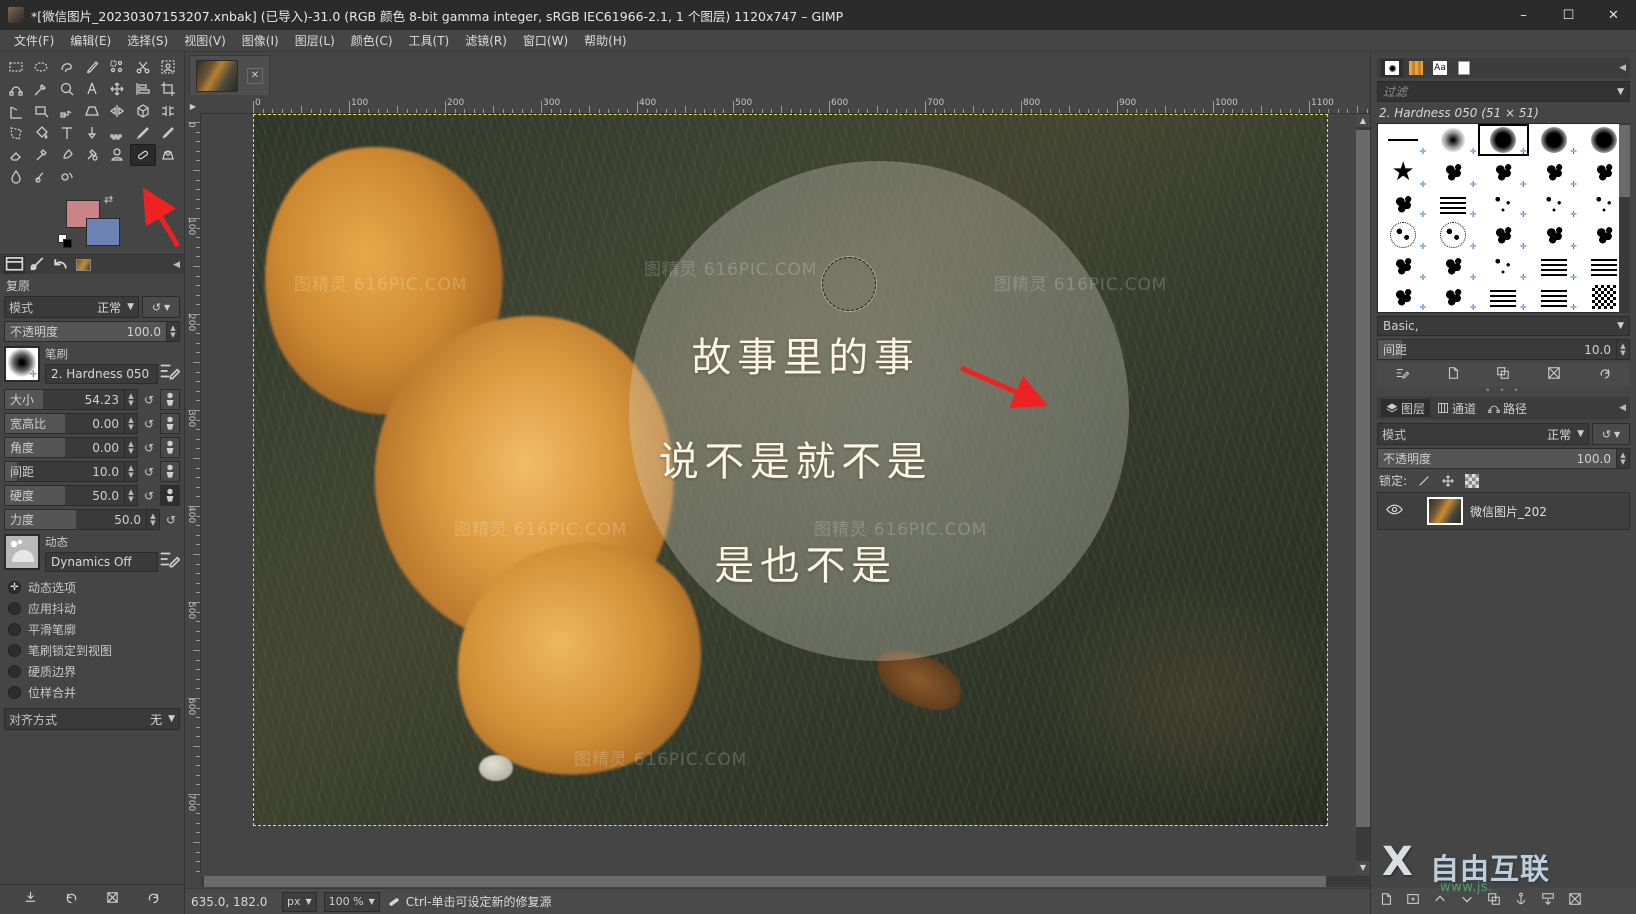 The image size is (1636, 914). Describe the element at coordinates (91, 111) in the screenshot. I see `perspective-icon` at that location.